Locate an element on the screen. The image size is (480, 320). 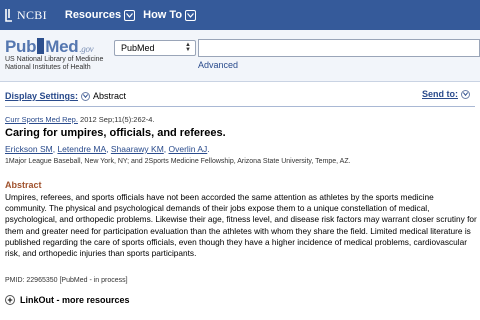
display-settings-value: Abstract is located at coordinates (110, 96).